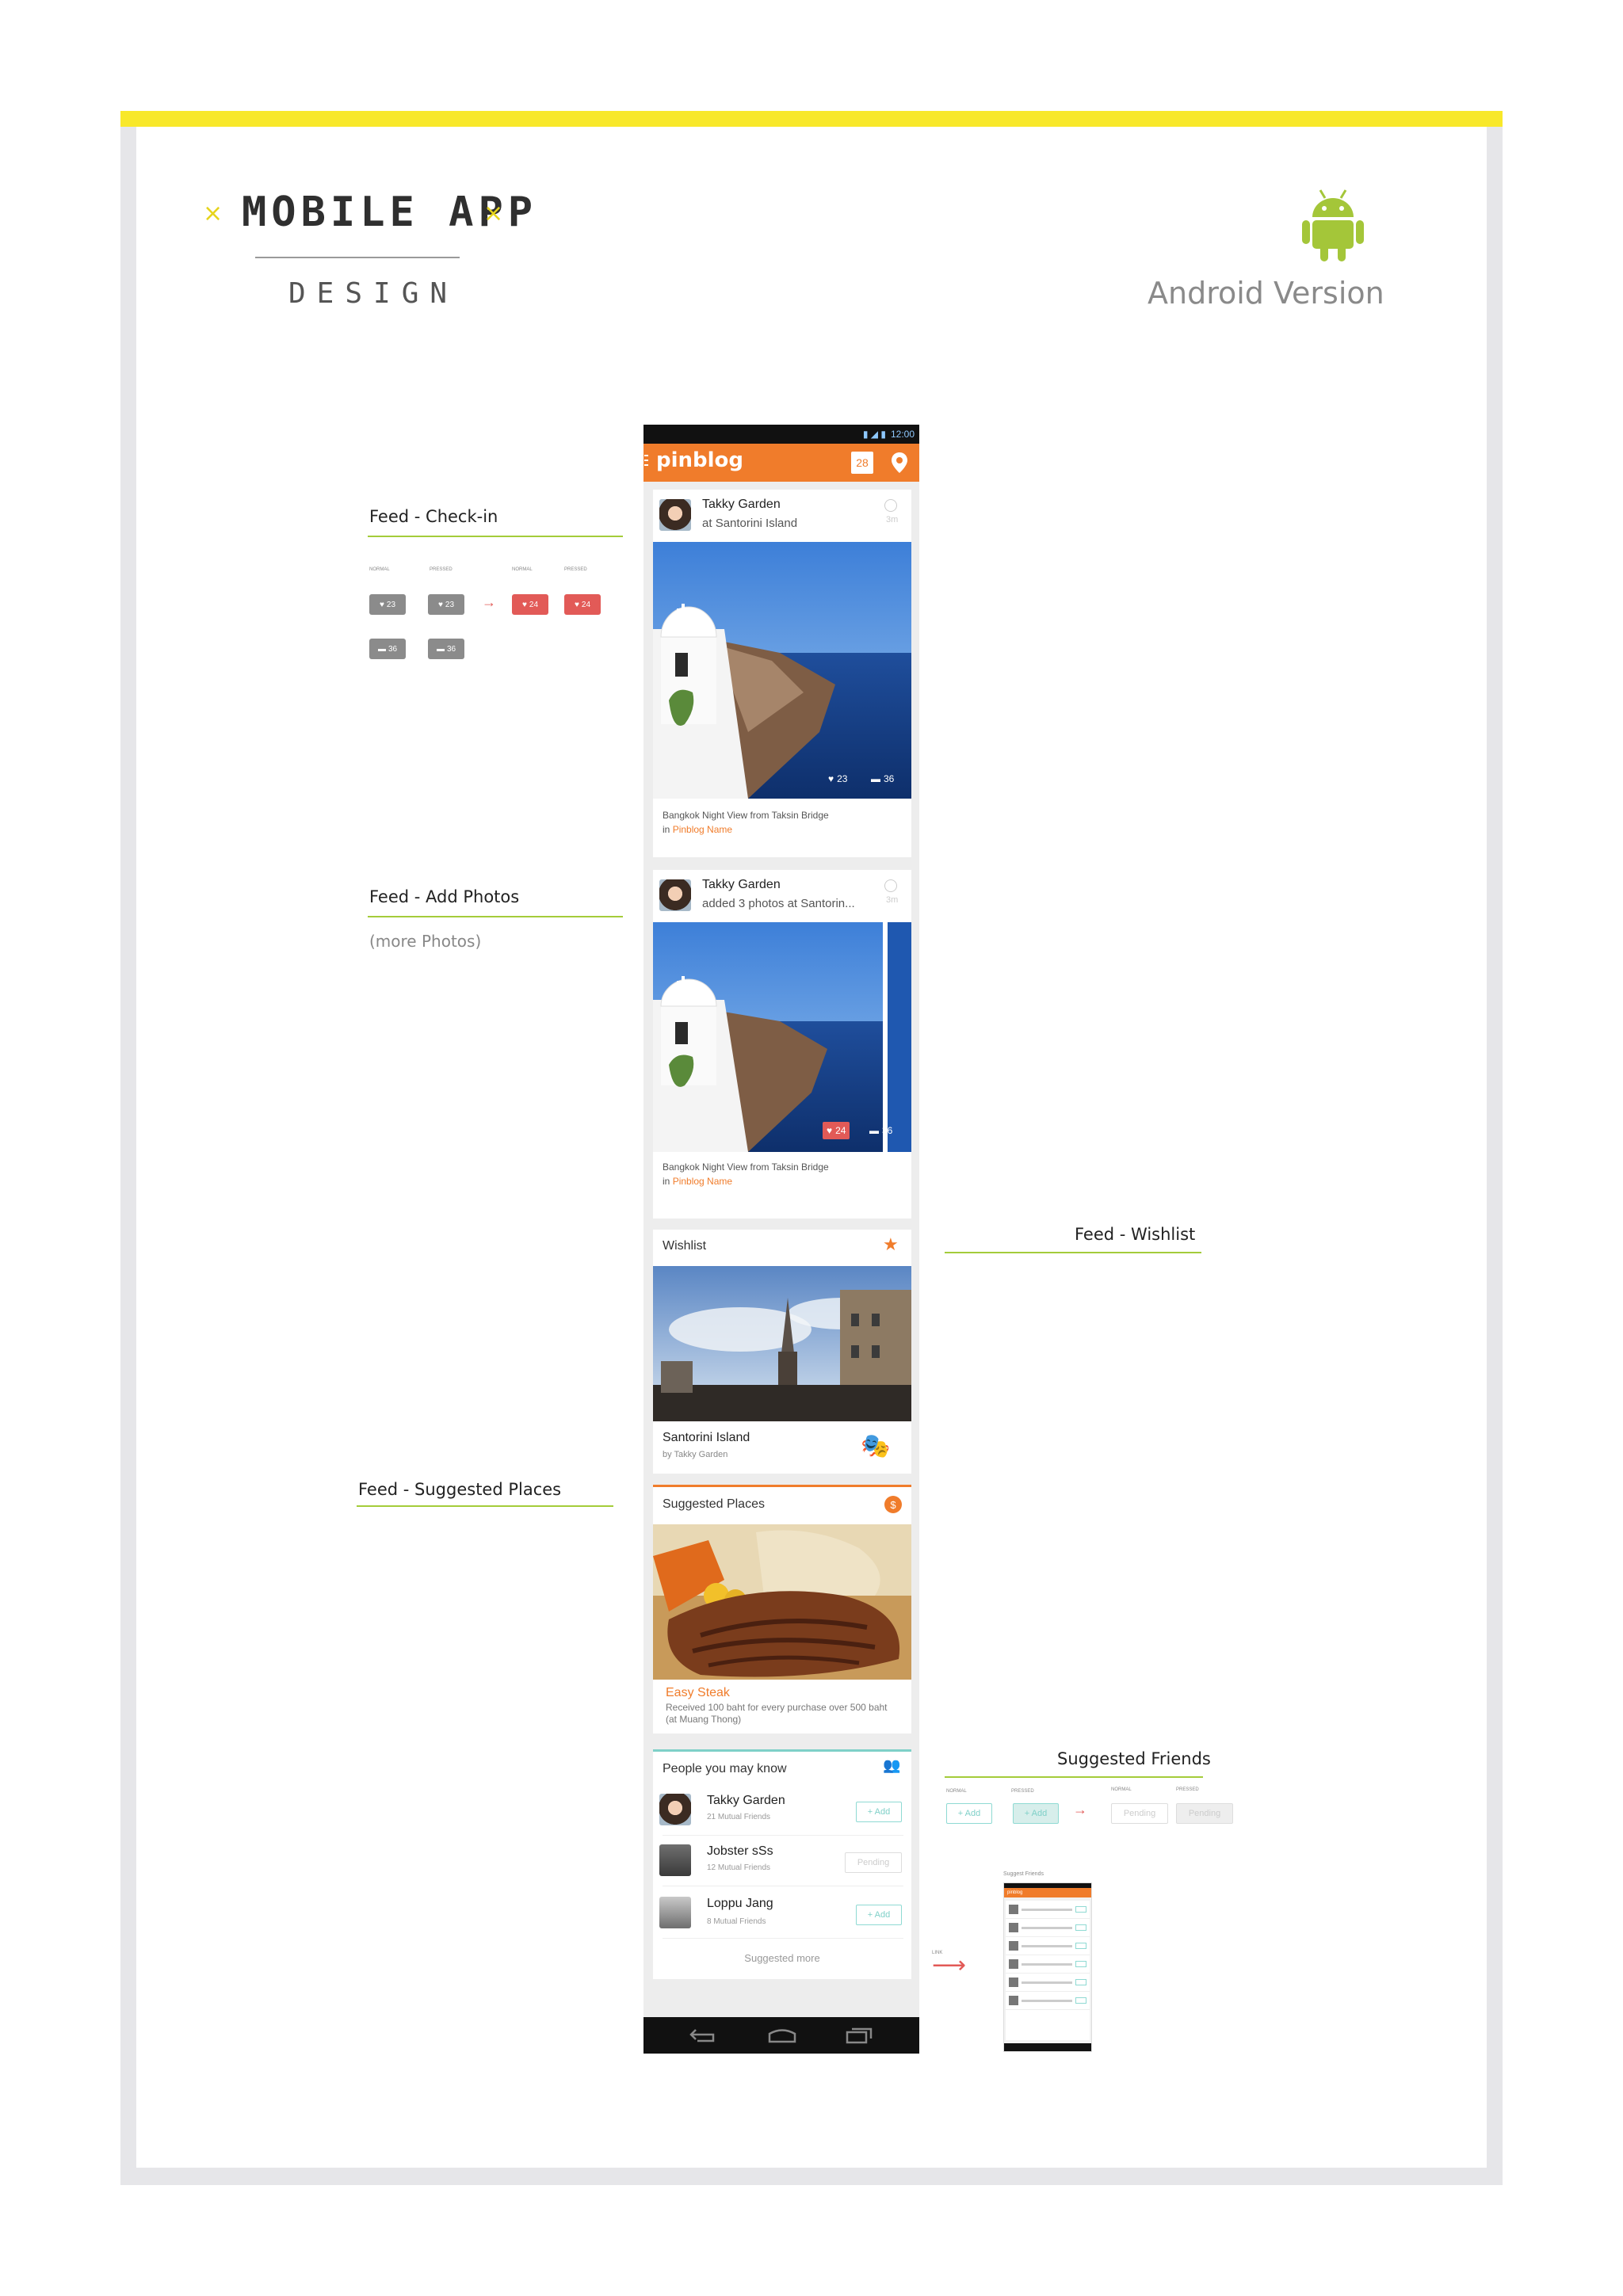 Image resolution: width=1623 pixels, height=2296 pixels. Describe the element at coordinates (426, 941) in the screenshot. I see `annotation-add-photos-note: (more Photos)` at that location.